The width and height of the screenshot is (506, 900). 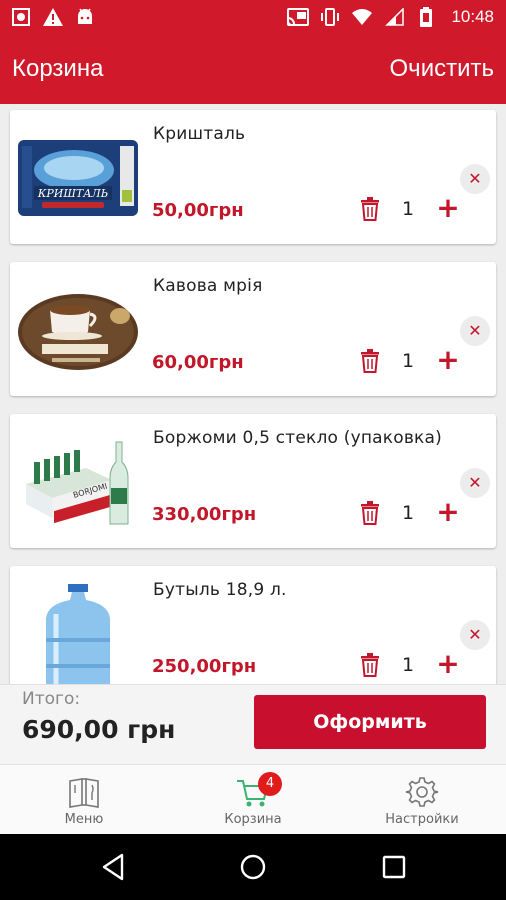 I want to click on product-name: Боржоми 0,5 стекло (упаковка), so click(x=297, y=438).